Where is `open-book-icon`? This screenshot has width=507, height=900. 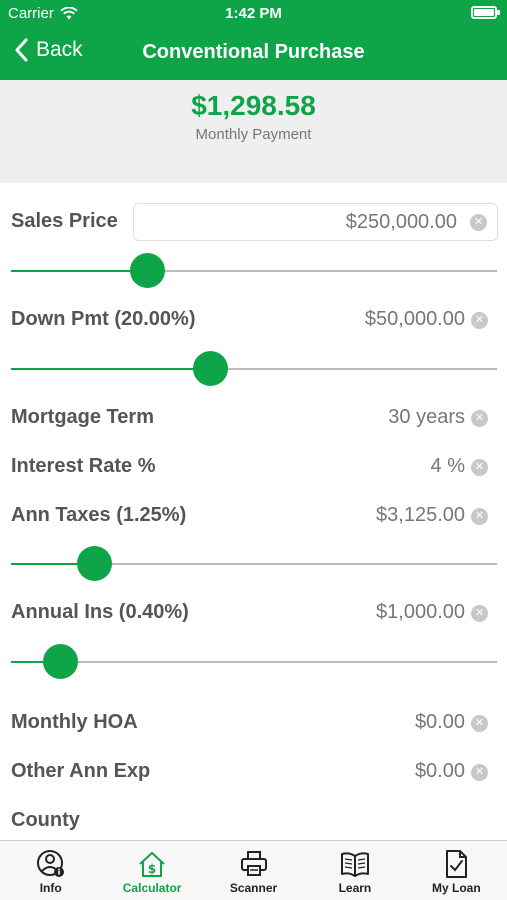 open-book-icon is located at coordinates (354, 864).